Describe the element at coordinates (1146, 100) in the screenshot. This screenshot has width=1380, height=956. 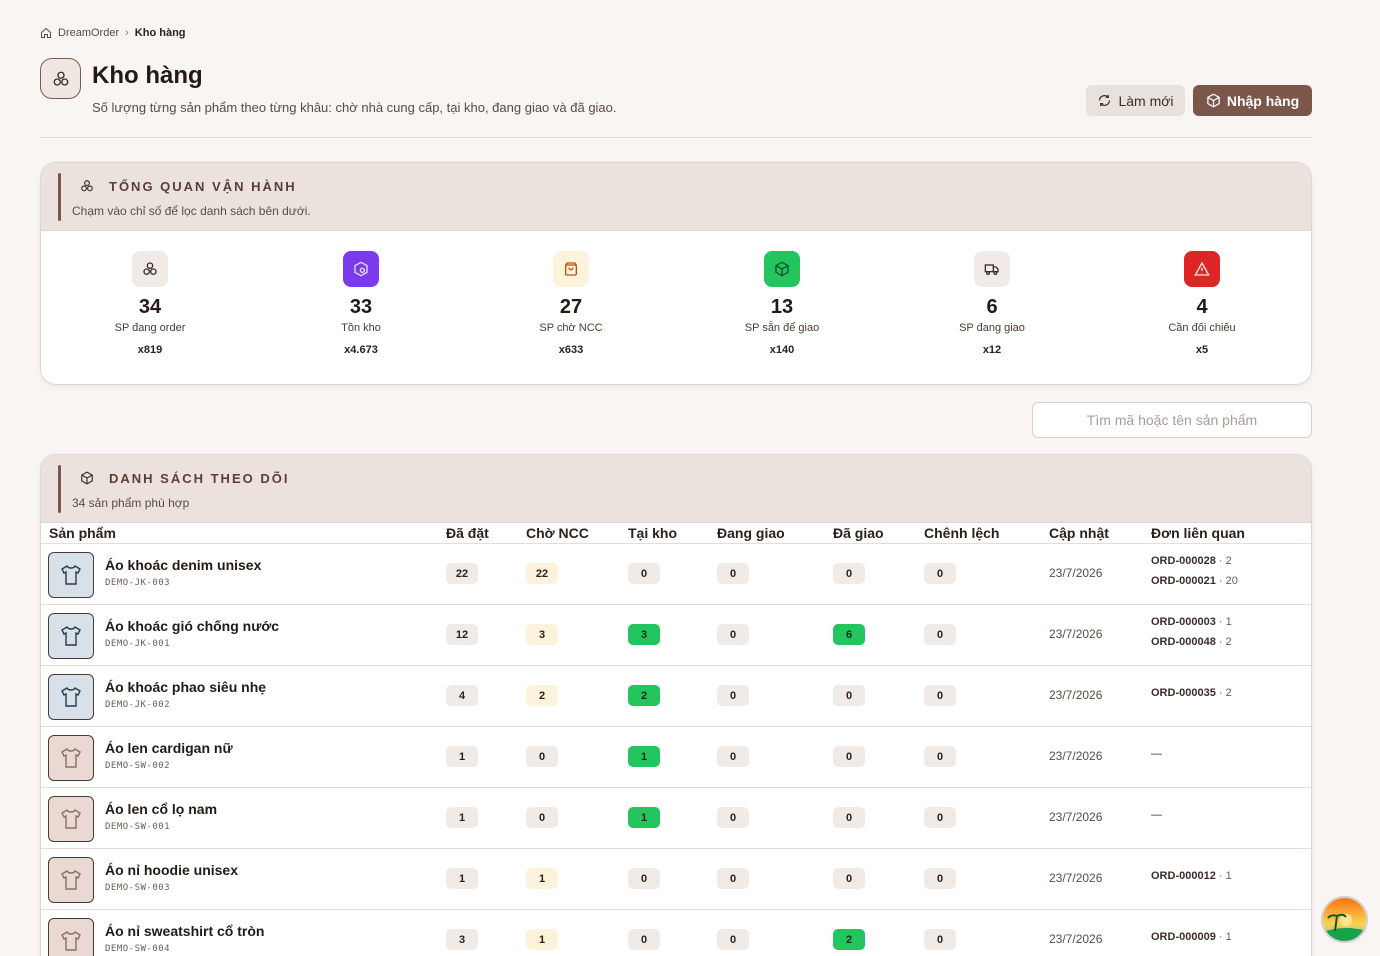
I see `refresh-label: Làm mới` at that location.